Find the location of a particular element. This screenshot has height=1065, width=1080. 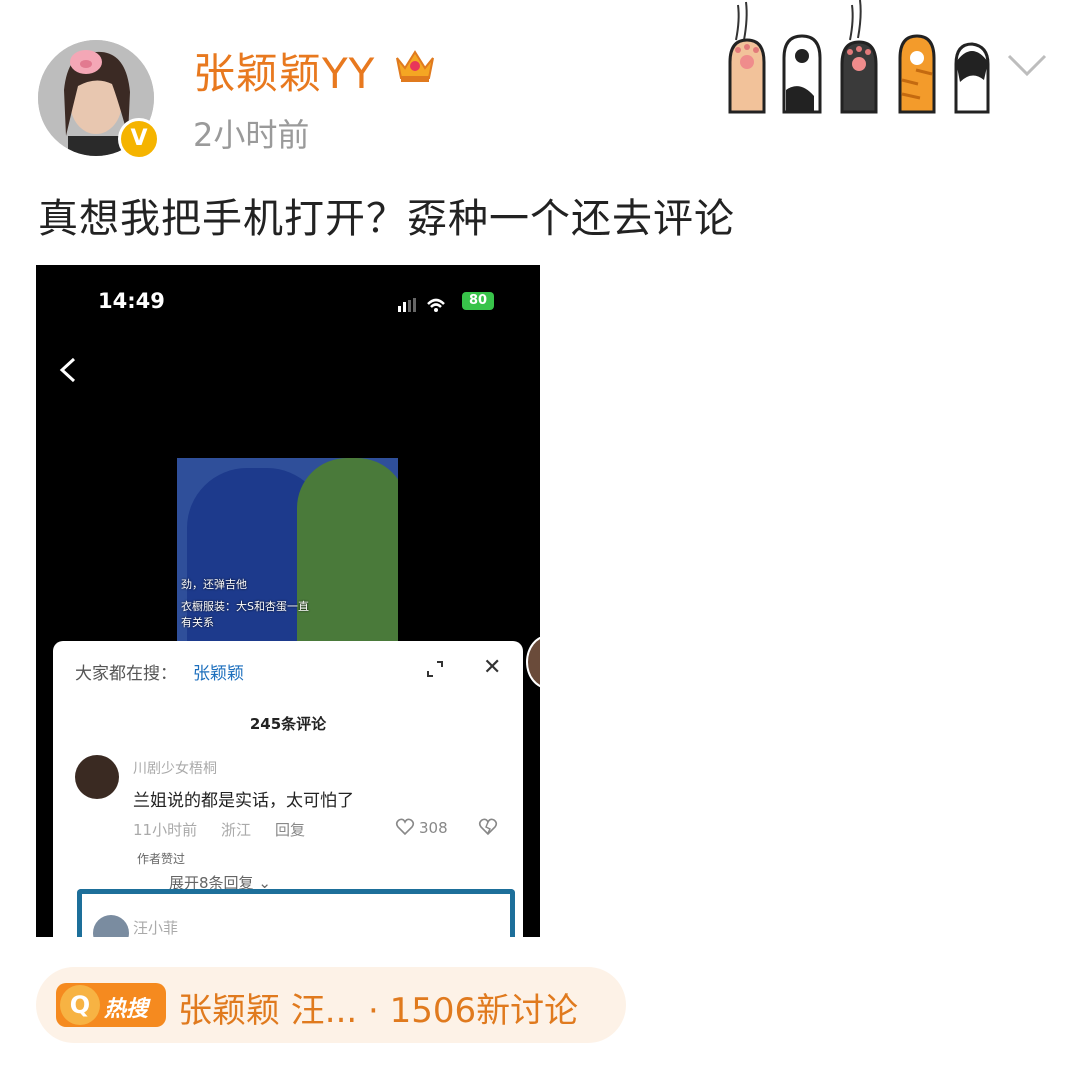

trending-badge: Q 热搜 is located at coordinates (111, 1005).